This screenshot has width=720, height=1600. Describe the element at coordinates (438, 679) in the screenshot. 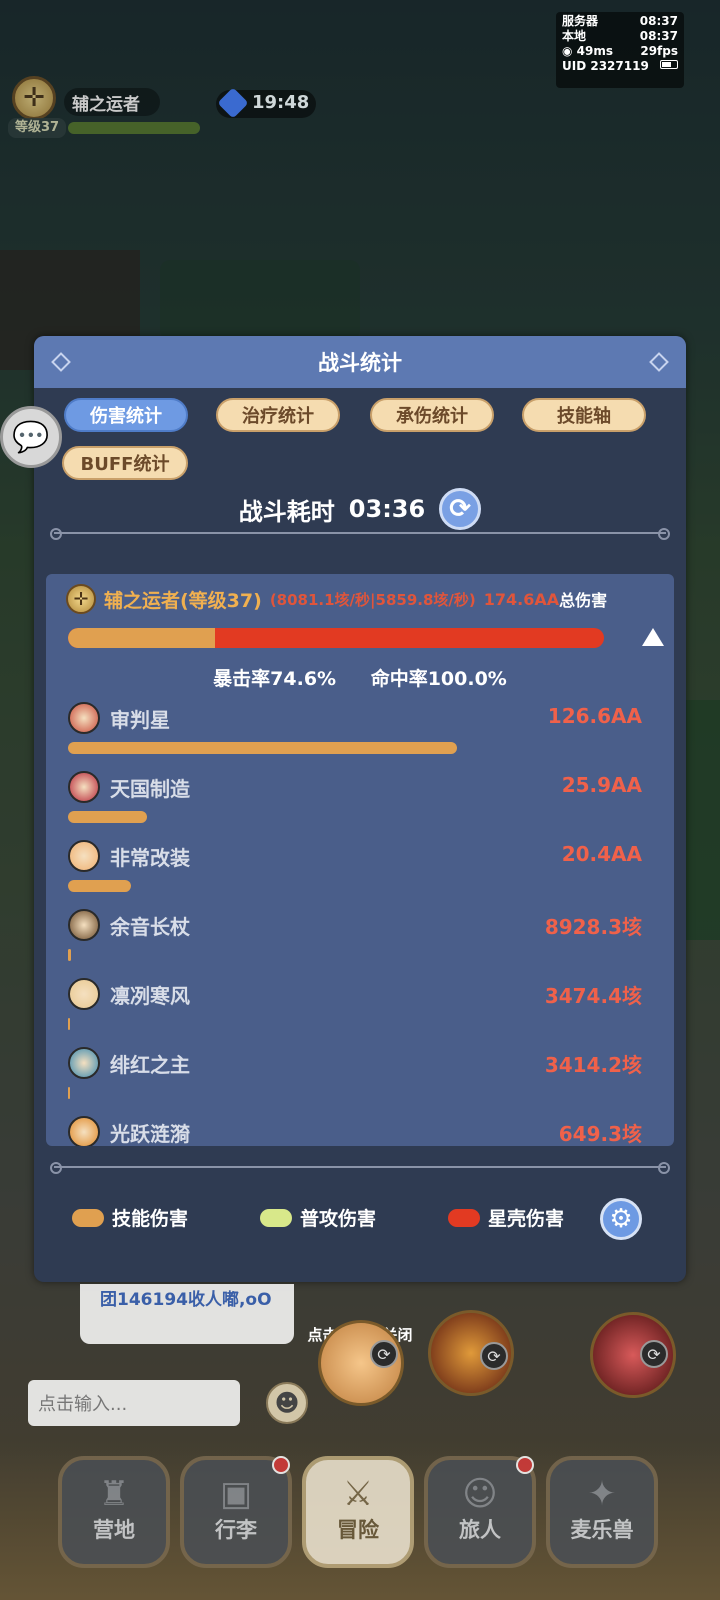

I see `hit-rate: 命中率100.0%` at that location.